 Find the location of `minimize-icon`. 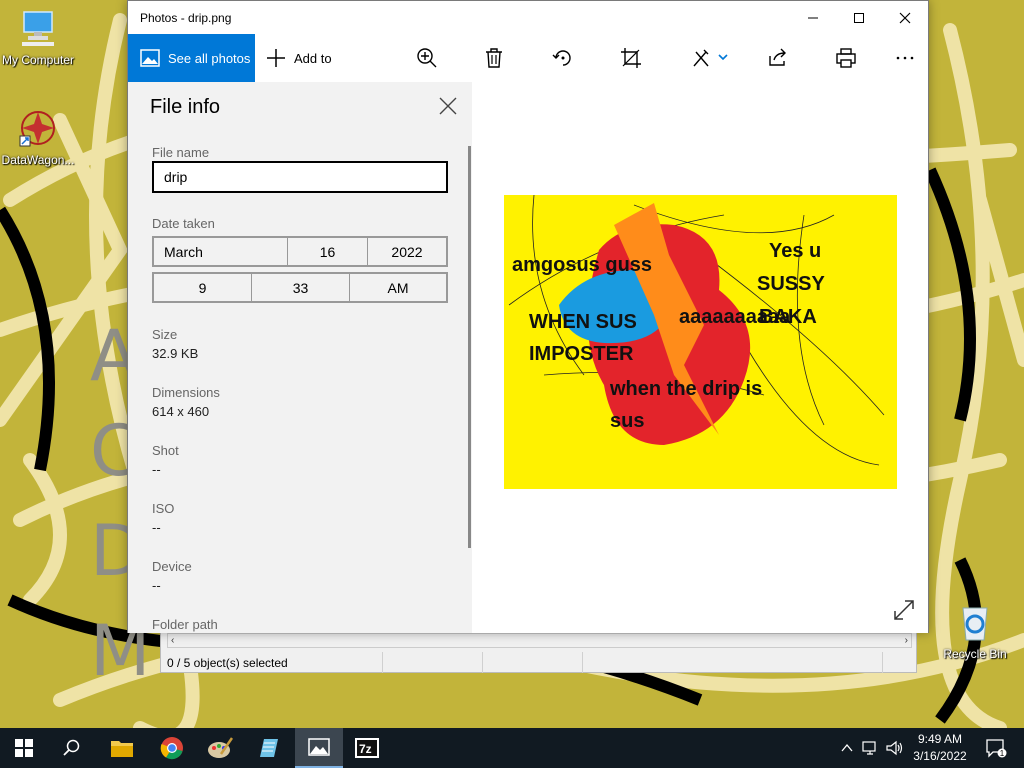

minimize-icon is located at coordinates (813, 17).